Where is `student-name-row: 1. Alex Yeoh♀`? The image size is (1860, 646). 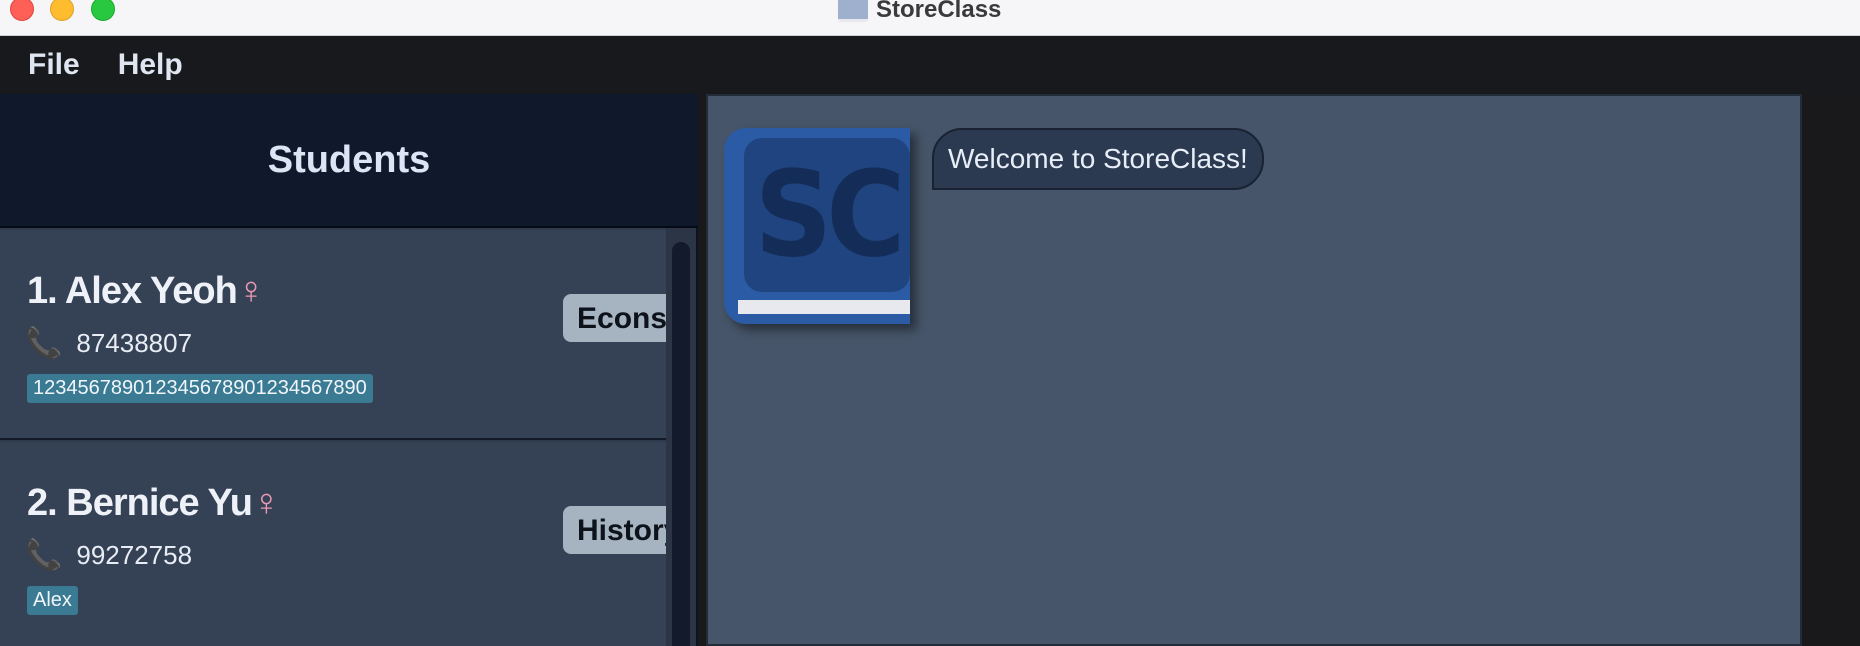 student-name-row: 1. Alex Yeoh♀ is located at coordinates (146, 291).